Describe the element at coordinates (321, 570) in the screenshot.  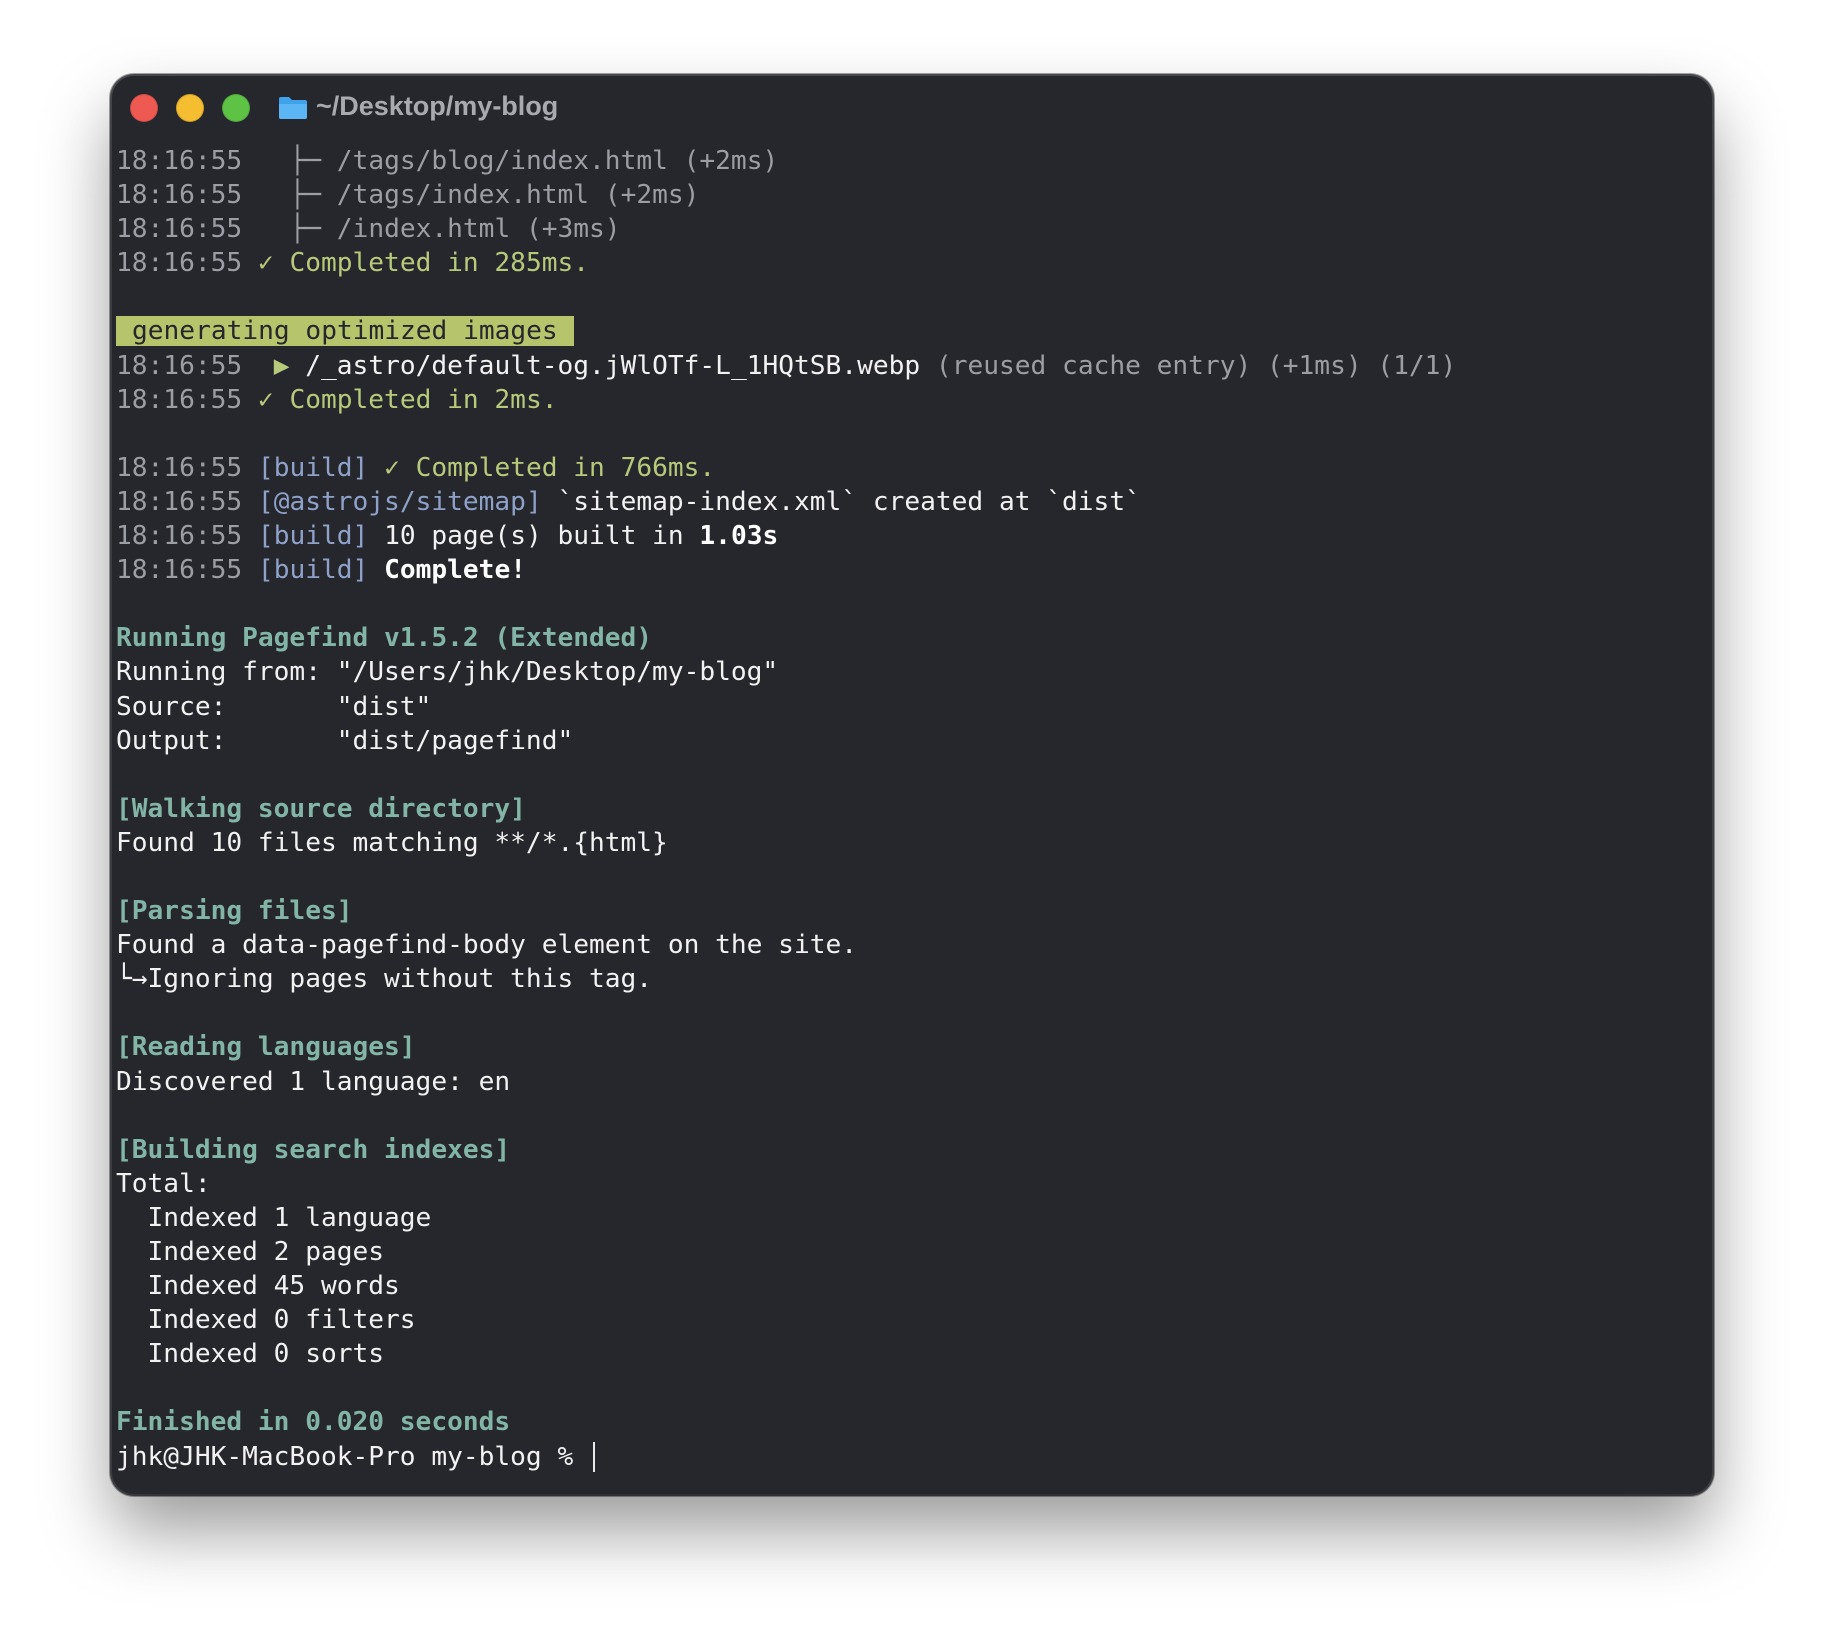
I see `build-complete-line: 18:16:55 [build] Complete!` at that location.